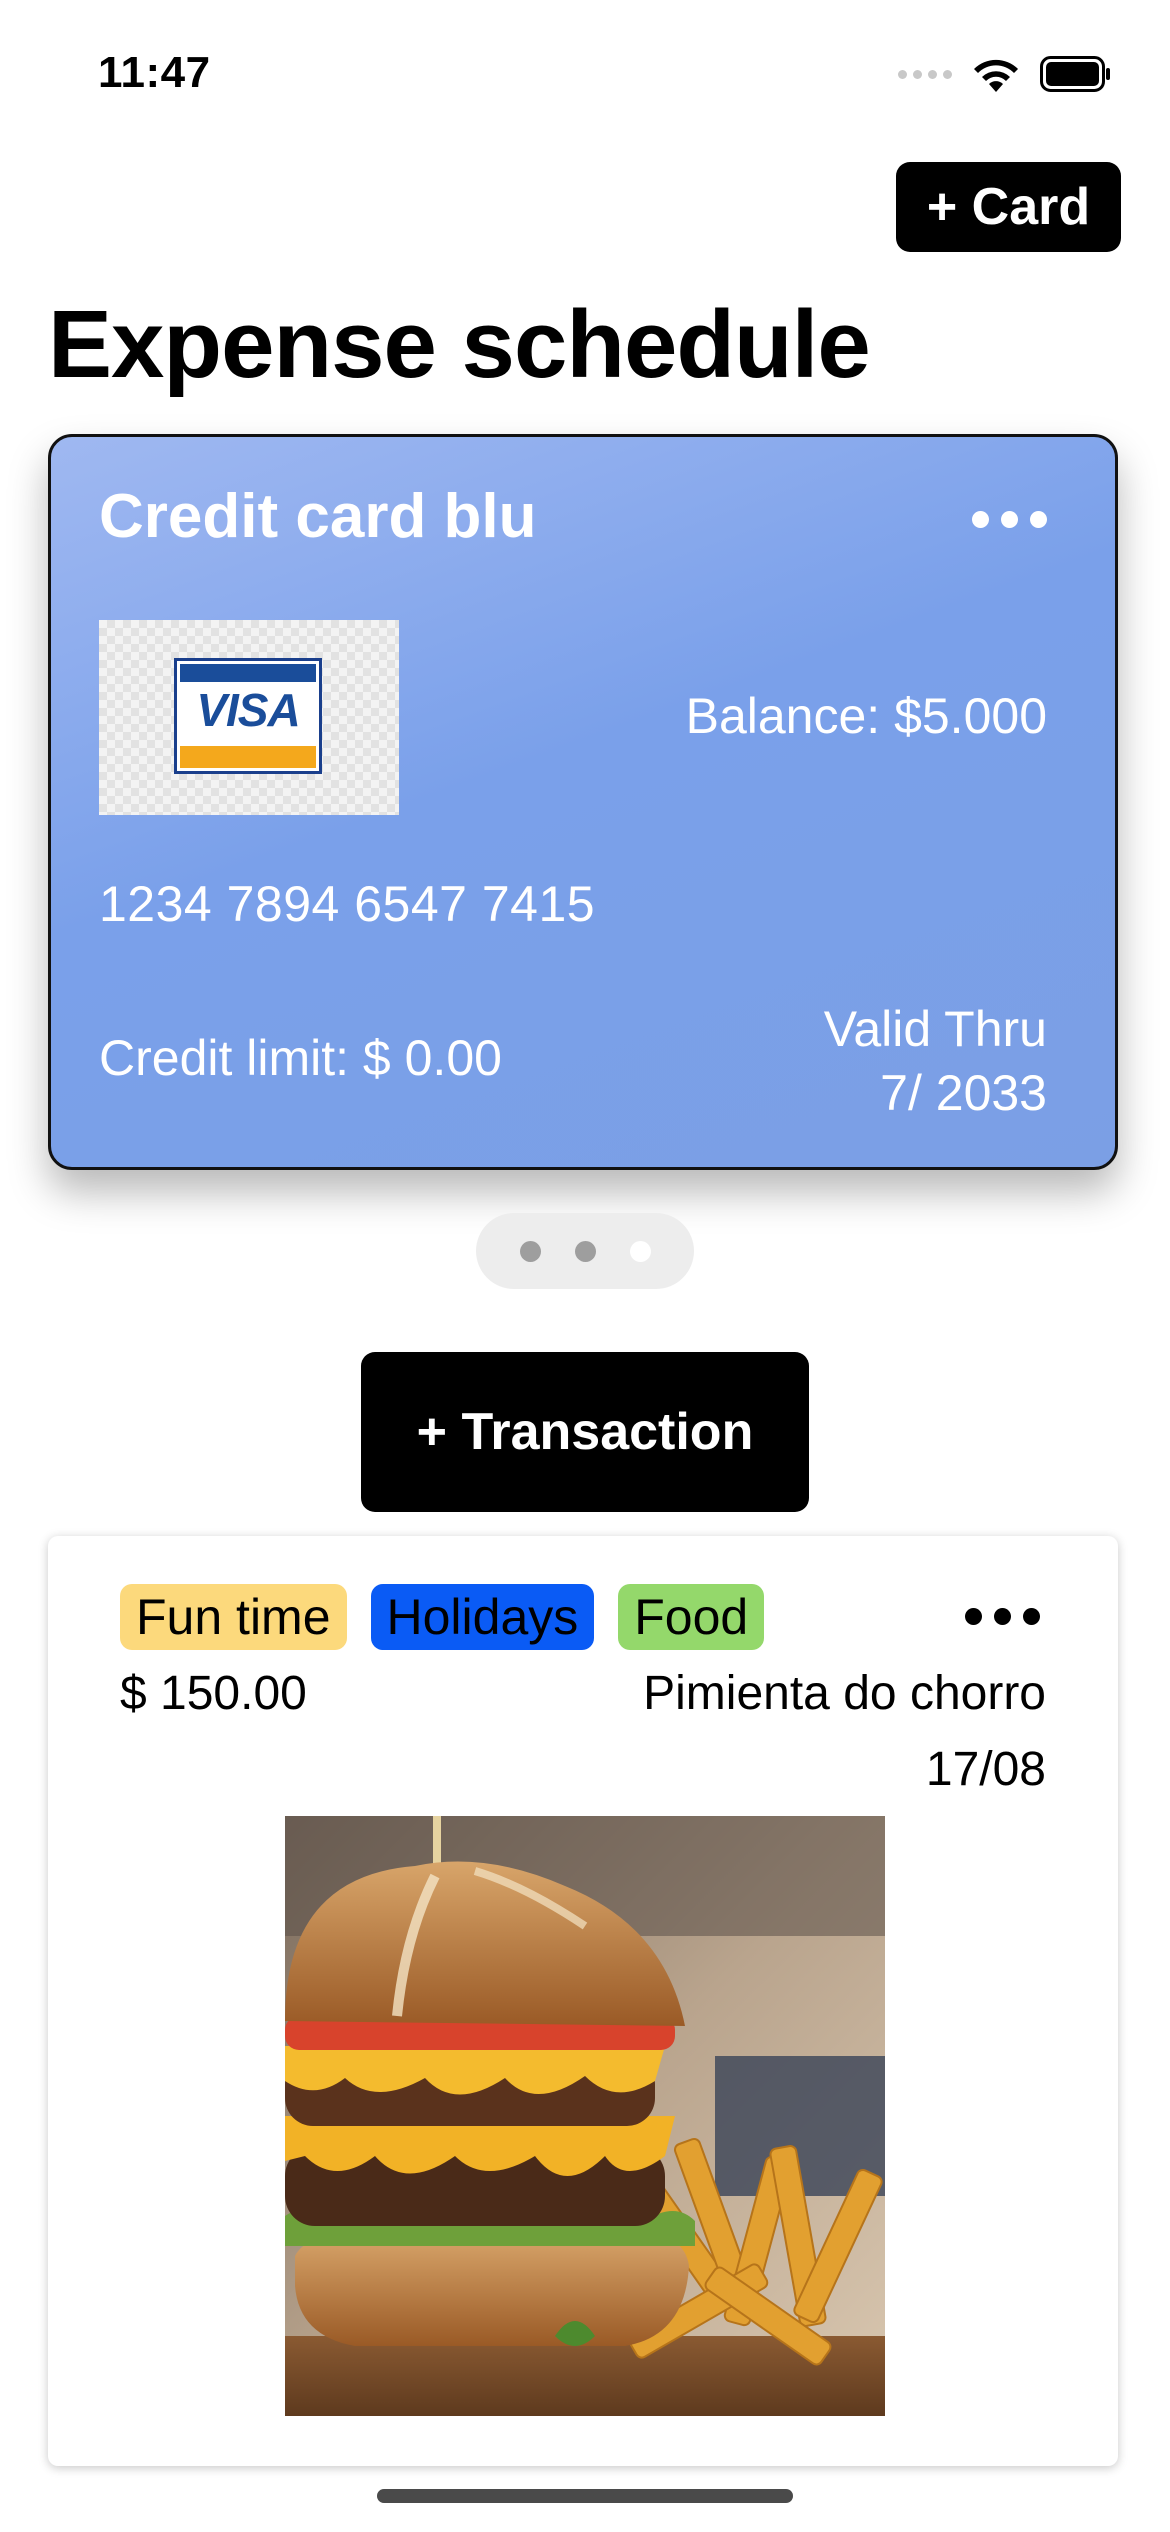 The width and height of the screenshot is (1170, 2532). I want to click on card-brand-image: VISA, so click(249, 717).